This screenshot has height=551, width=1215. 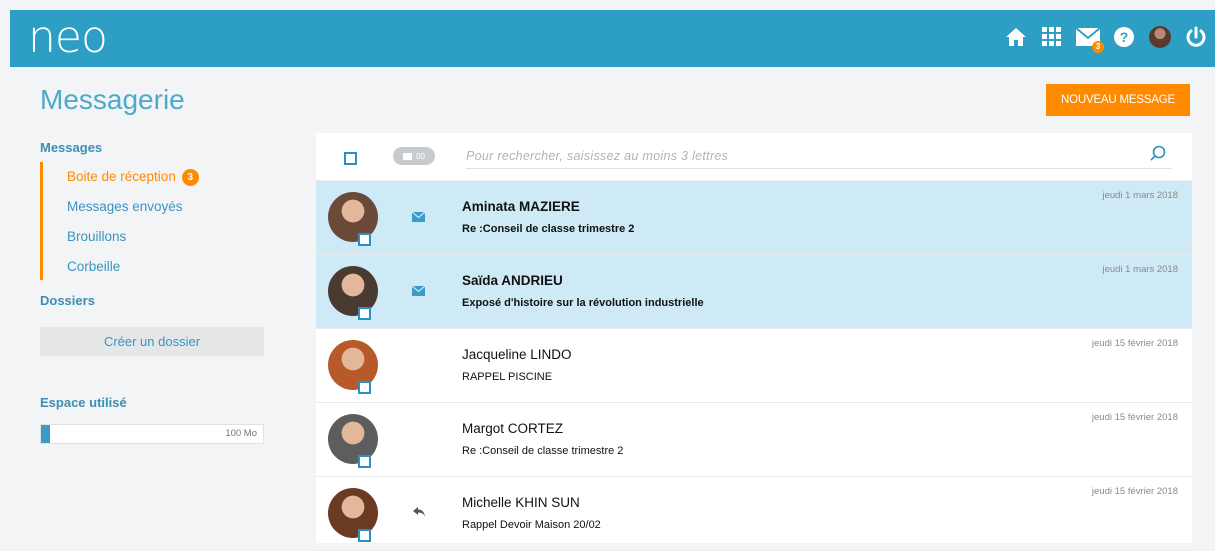 What do you see at coordinates (507, 377) in the screenshot?
I see `message-subject: RAPPEL PISCINE` at bounding box center [507, 377].